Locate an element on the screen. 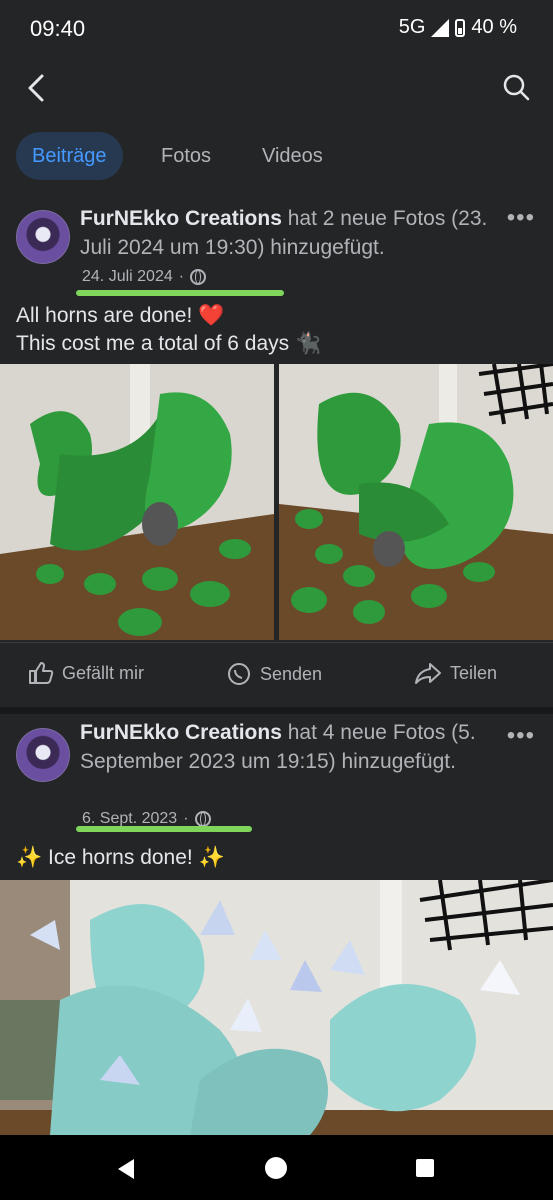  status-time: 09:40 is located at coordinates (58, 28).